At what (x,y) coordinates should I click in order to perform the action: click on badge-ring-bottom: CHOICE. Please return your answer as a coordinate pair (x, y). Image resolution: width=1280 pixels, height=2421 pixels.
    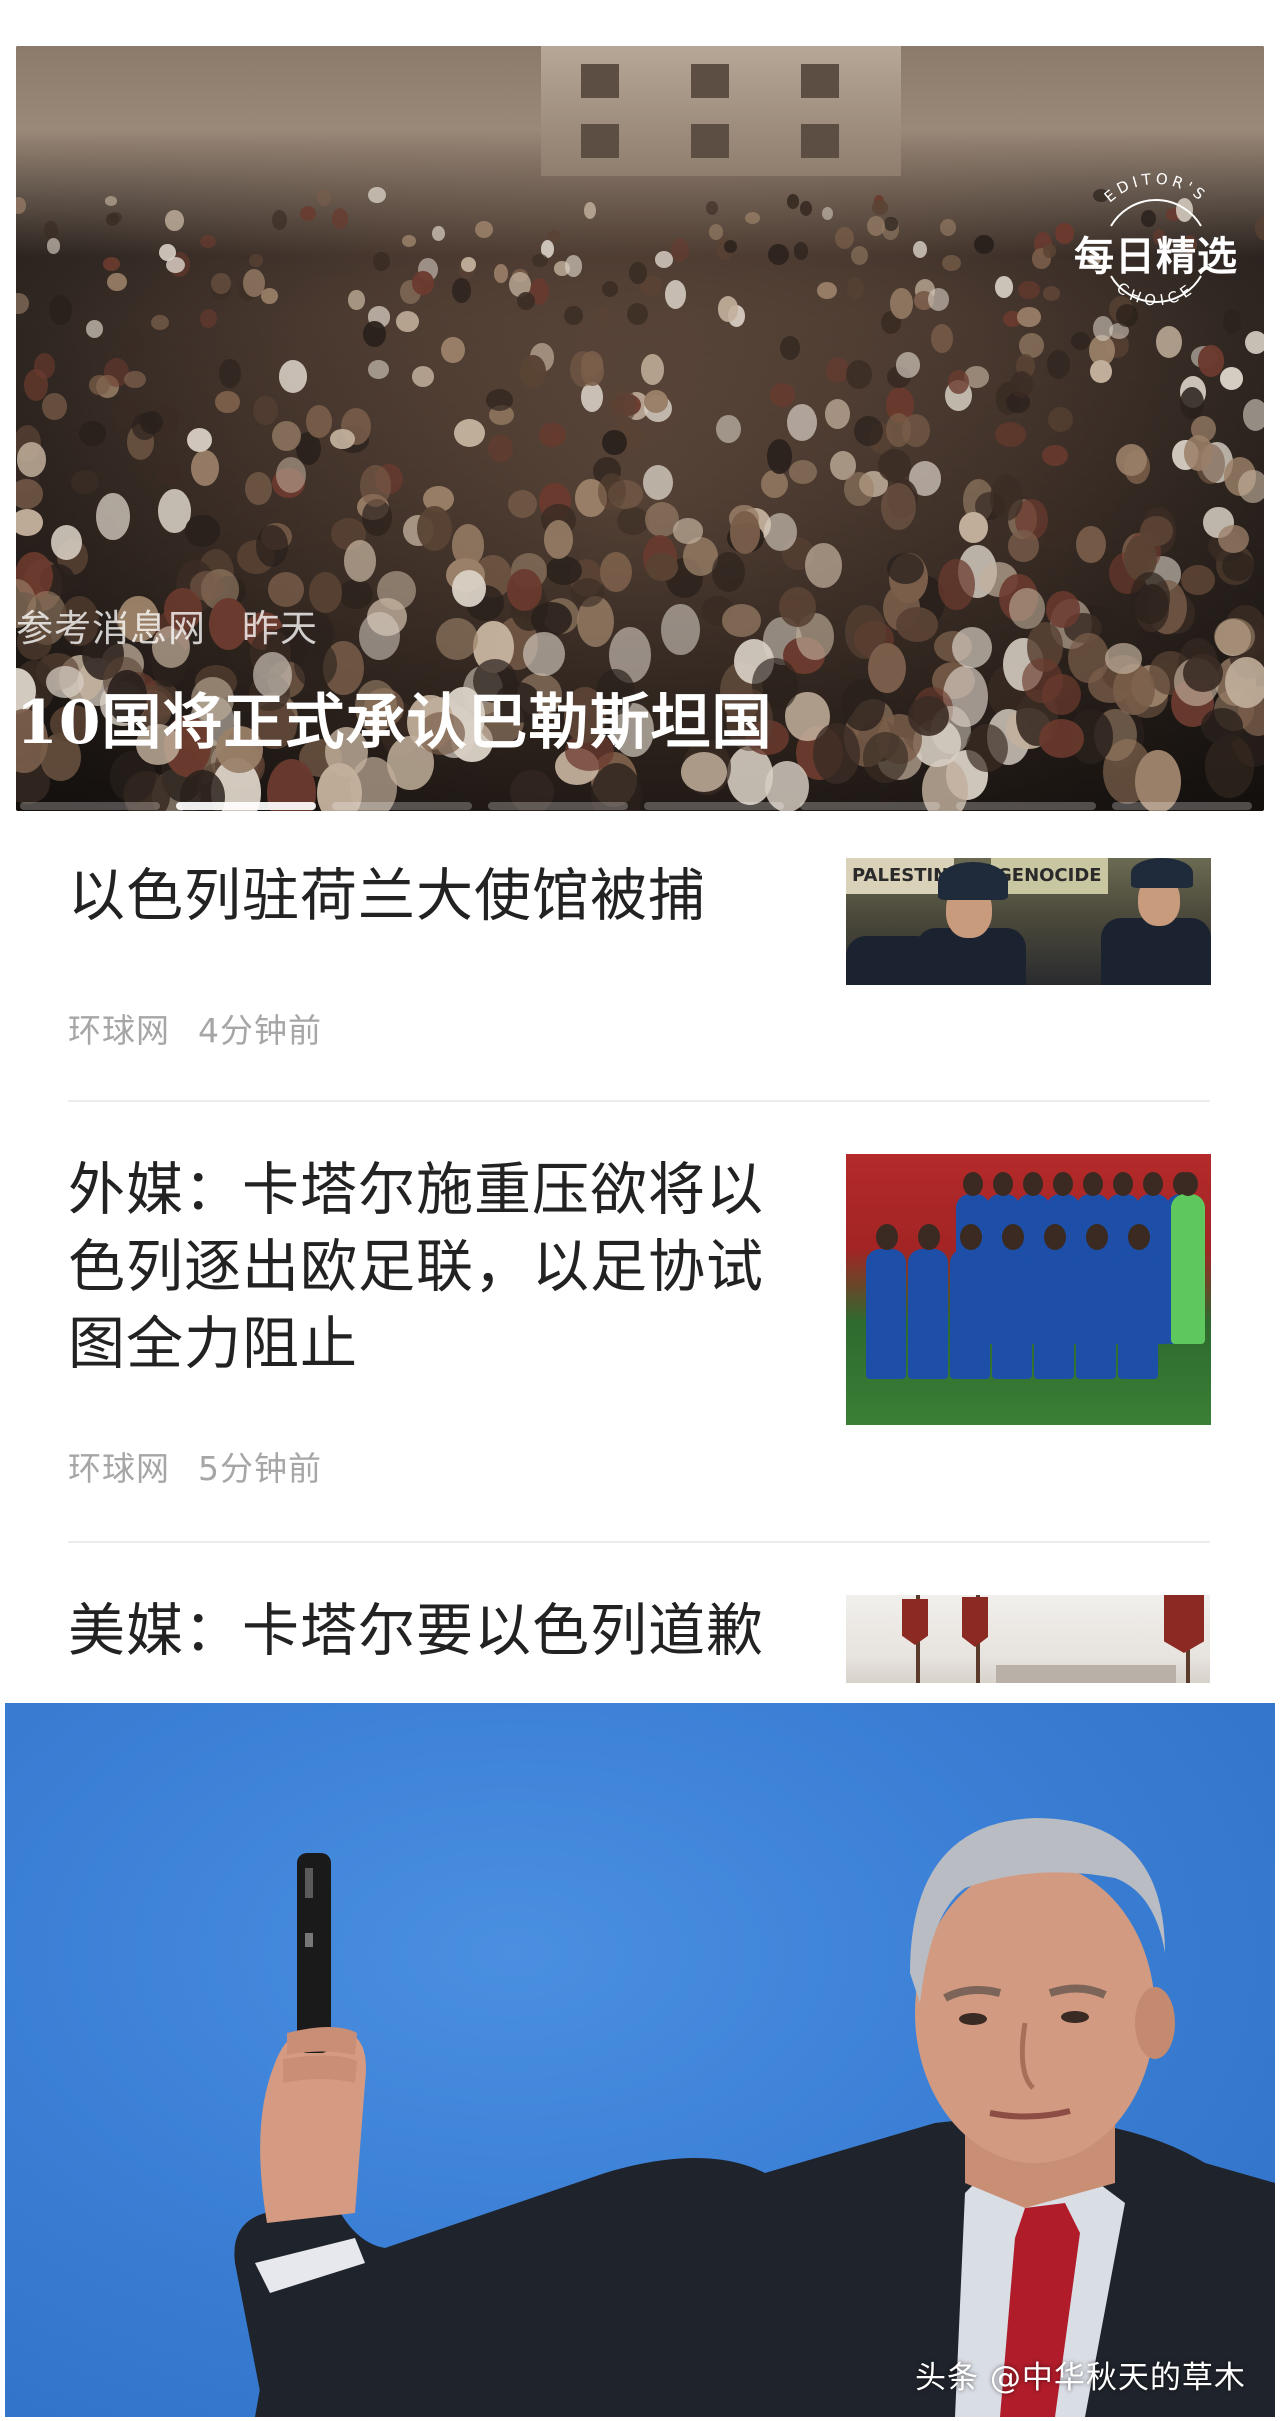
    Looking at the image, I should click on (1153, 294).